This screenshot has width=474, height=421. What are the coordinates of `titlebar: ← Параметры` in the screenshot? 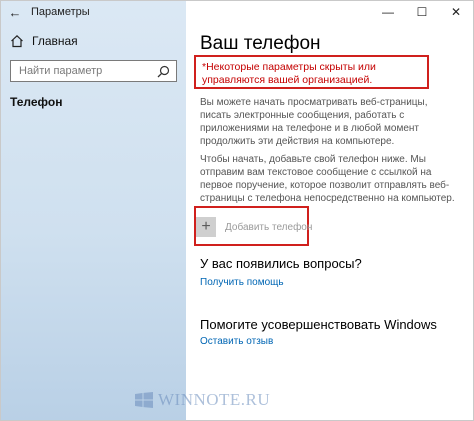 It's located at (93, 12).